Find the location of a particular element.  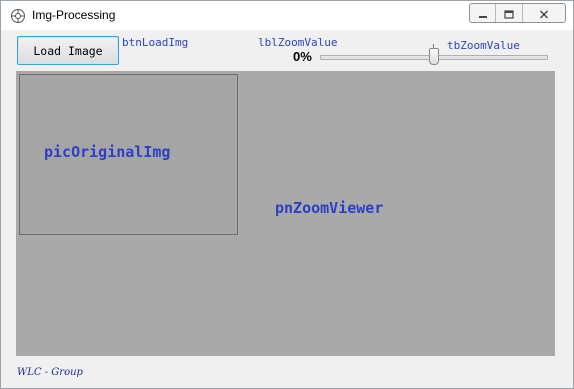

minimize-icon is located at coordinates (483, 13).